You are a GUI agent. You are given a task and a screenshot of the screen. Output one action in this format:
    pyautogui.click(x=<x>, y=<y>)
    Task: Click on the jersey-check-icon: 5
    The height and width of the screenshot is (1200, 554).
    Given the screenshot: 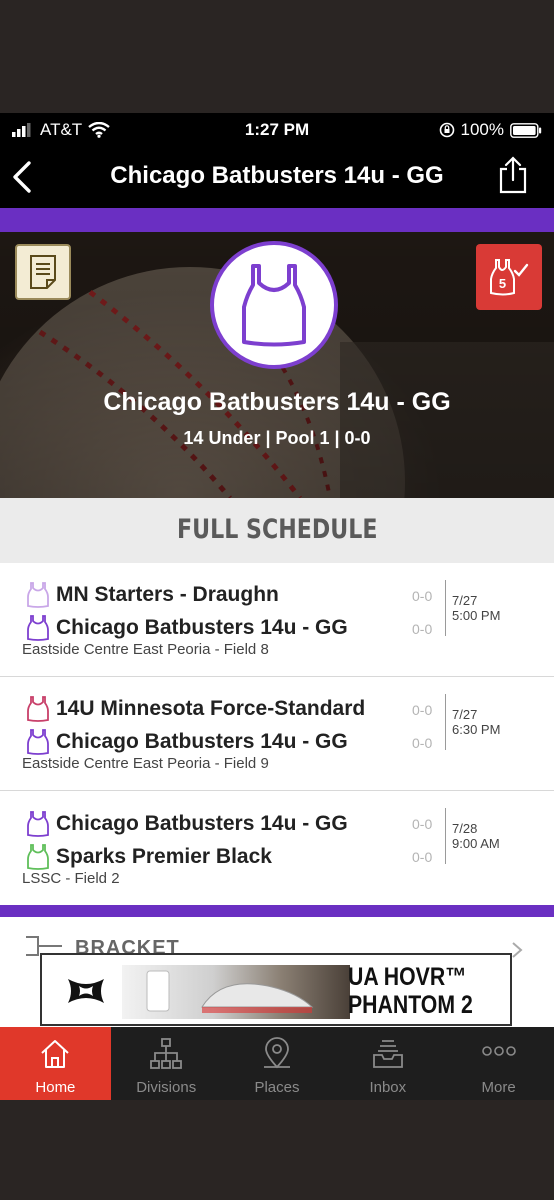 What is the action you would take?
    pyautogui.click(x=509, y=277)
    